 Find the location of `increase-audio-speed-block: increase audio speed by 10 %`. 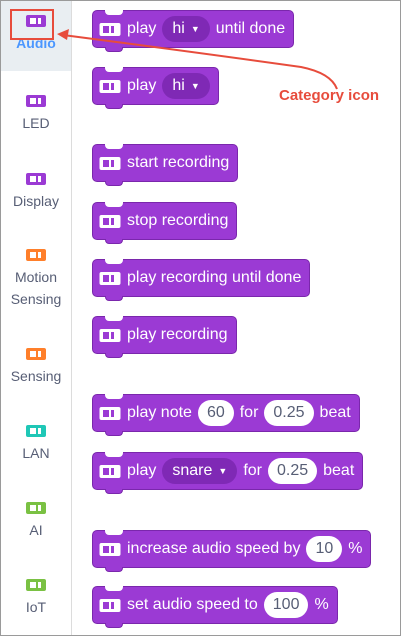

increase-audio-speed-block: increase audio speed by 10 % is located at coordinates (232, 551).